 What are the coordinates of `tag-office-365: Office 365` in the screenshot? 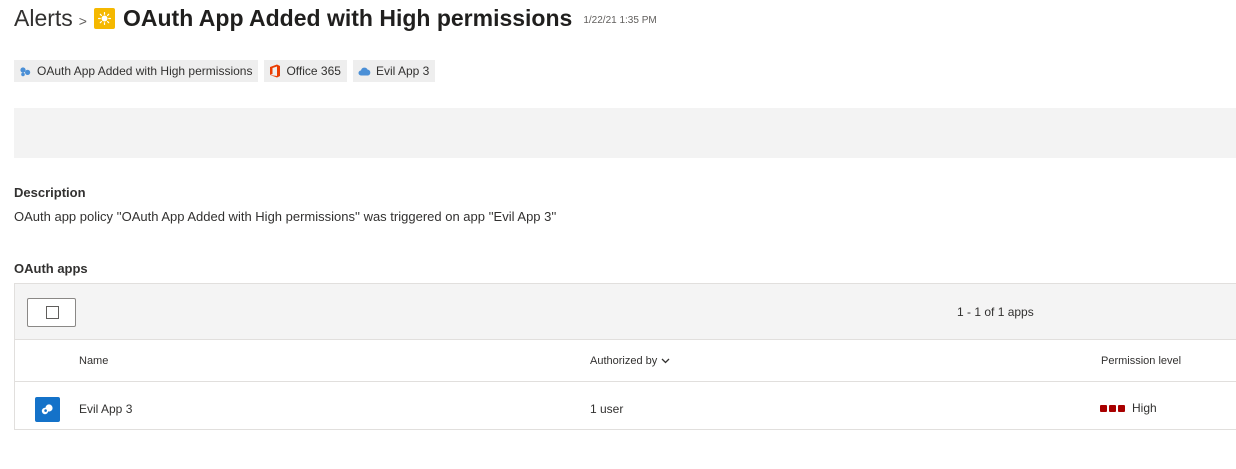 It's located at (305, 71).